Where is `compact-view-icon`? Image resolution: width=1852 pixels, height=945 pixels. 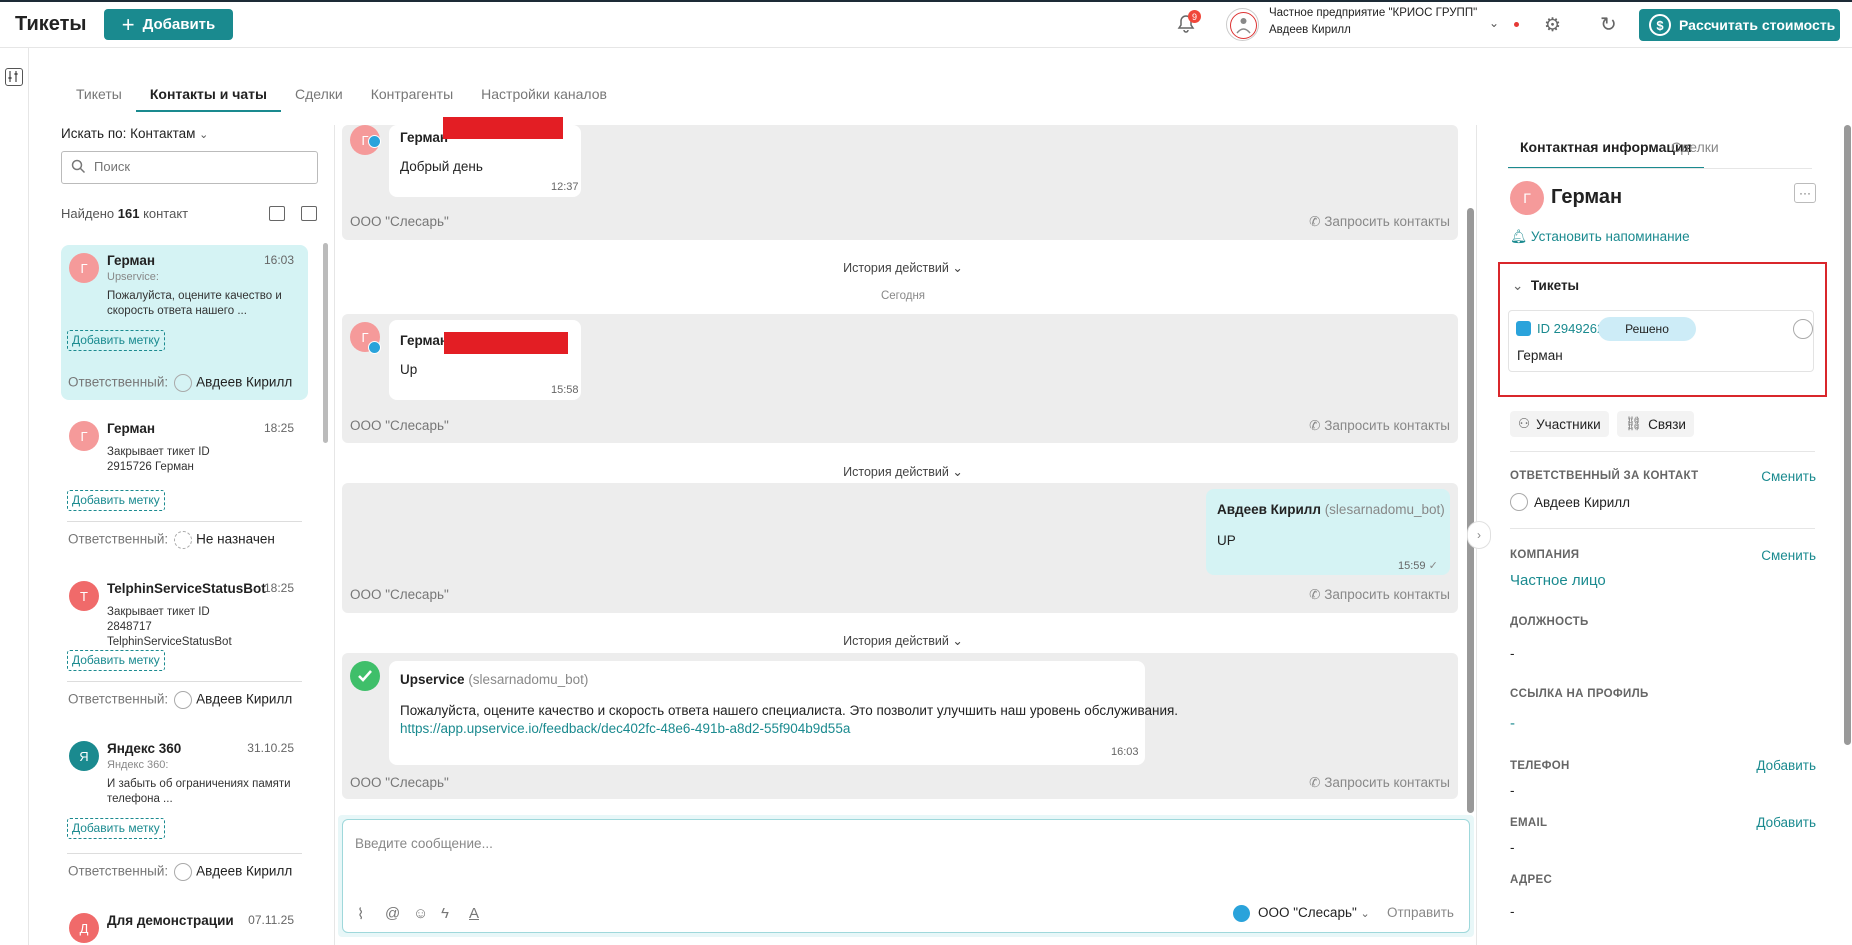
compact-view-icon is located at coordinates (277, 213).